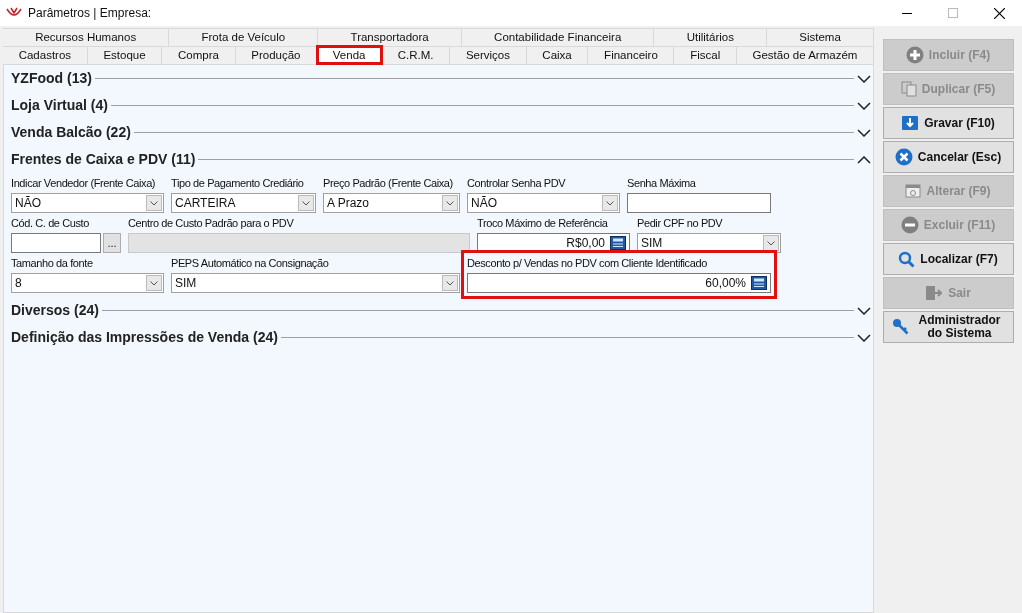 This screenshot has width=1022, height=613. I want to click on minimize-icon, so click(907, 13).